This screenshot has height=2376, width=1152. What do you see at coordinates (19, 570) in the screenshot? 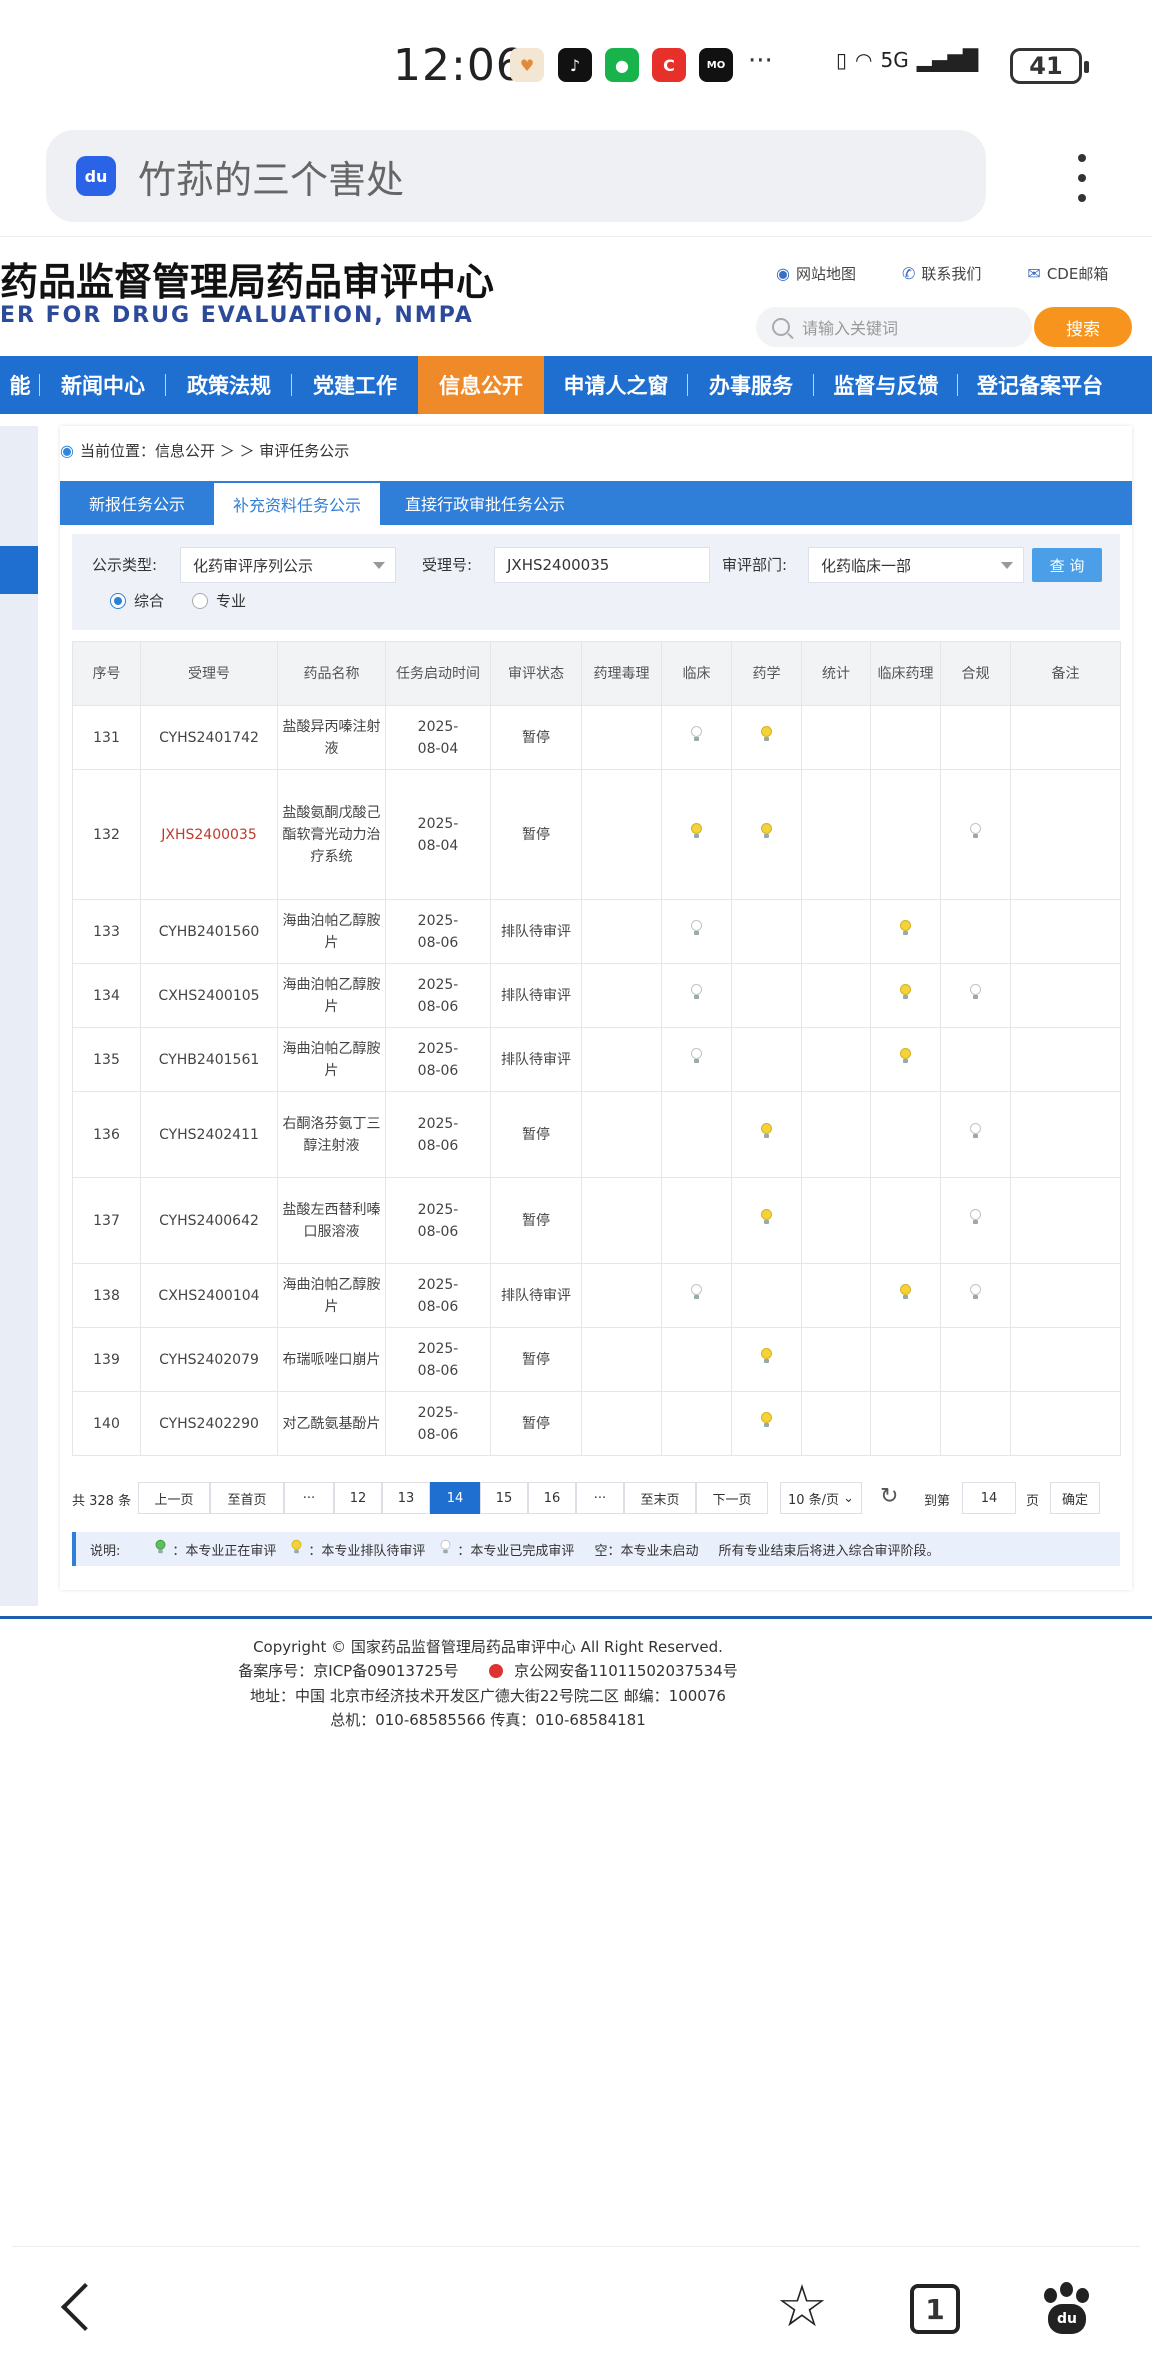
I see `sidebar-active-tab` at bounding box center [19, 570].